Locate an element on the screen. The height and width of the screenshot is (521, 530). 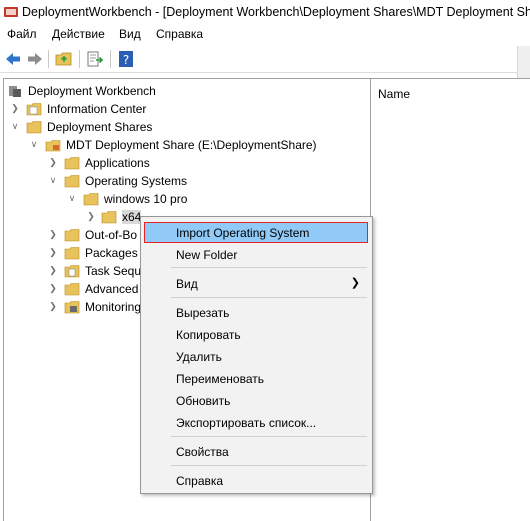
tree-node-operating-systems: ∨ Operating Systems is located at coordinates (104, 181).